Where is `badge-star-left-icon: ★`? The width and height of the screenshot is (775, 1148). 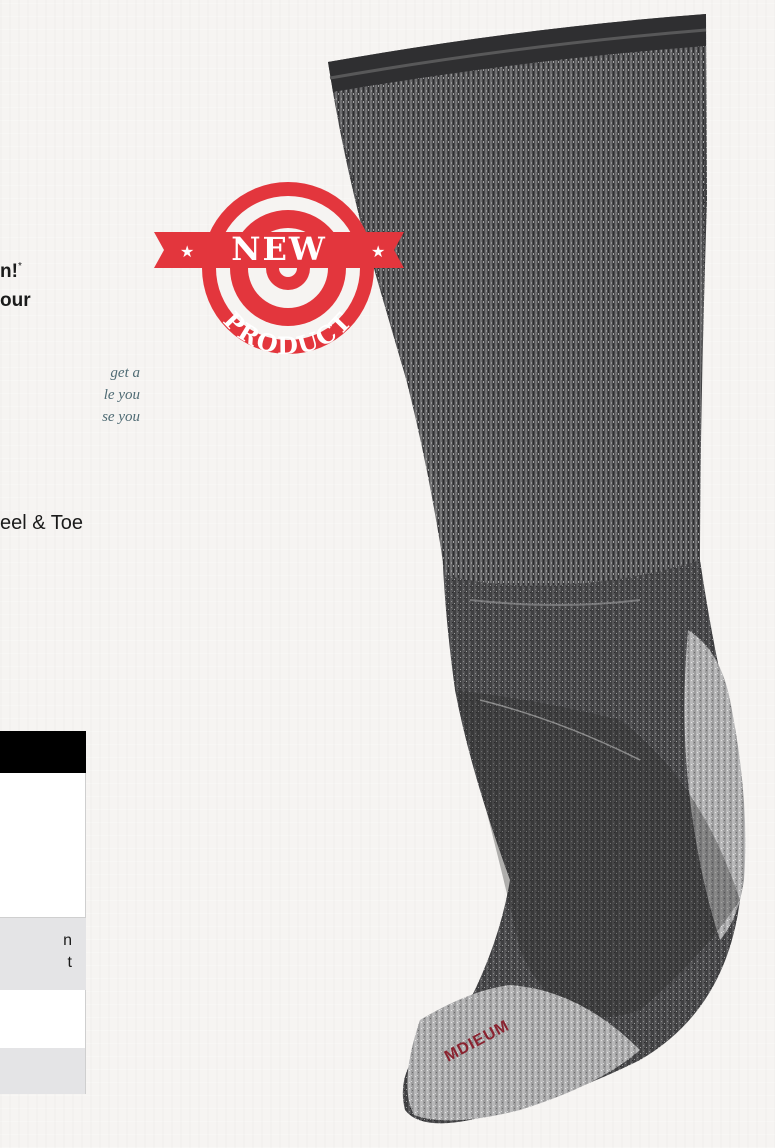 badge-star-left-icon: ★ is located at coordinates (187, 251).